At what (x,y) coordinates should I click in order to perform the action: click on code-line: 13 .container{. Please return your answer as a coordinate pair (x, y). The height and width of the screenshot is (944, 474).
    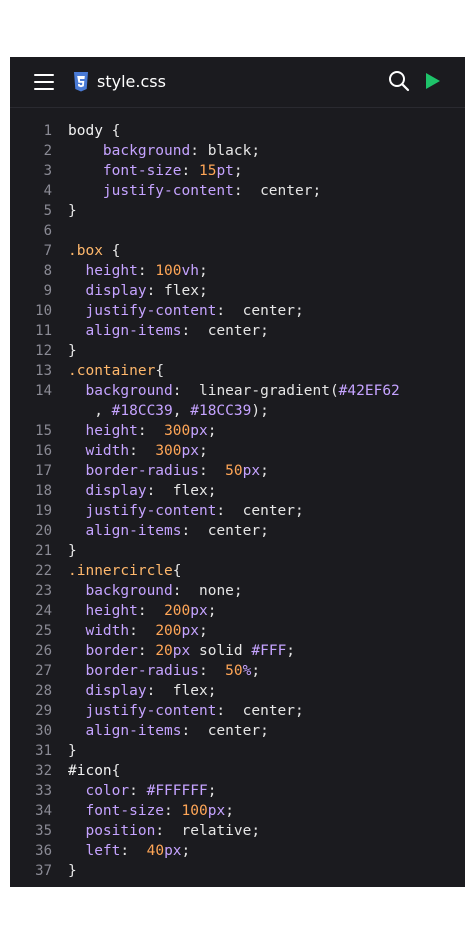
    Looking at the image, I should click on (237, 371).